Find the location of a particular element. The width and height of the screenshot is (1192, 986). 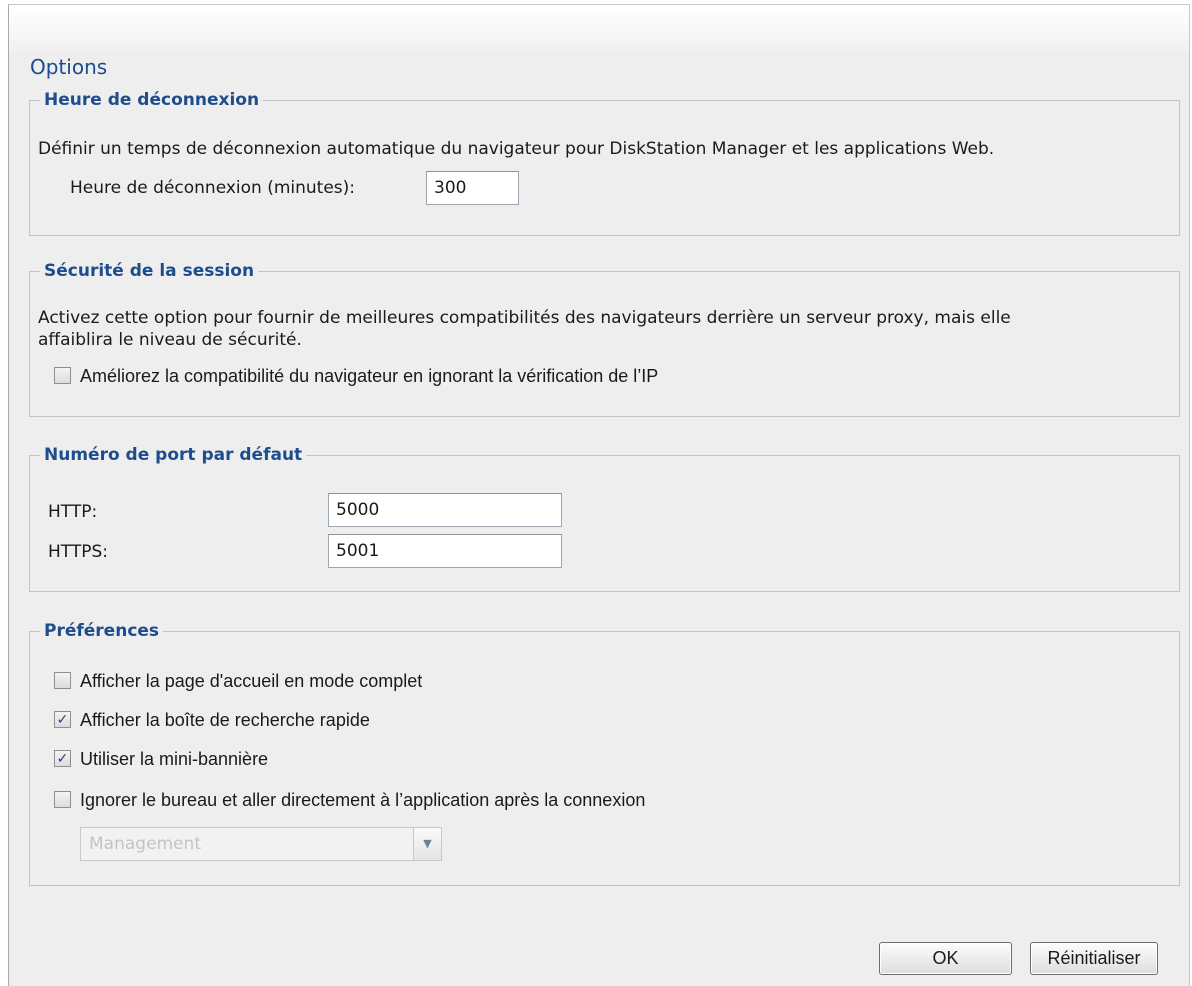

startup-app-select: Management ▼ is located at coordinates (261, 844).